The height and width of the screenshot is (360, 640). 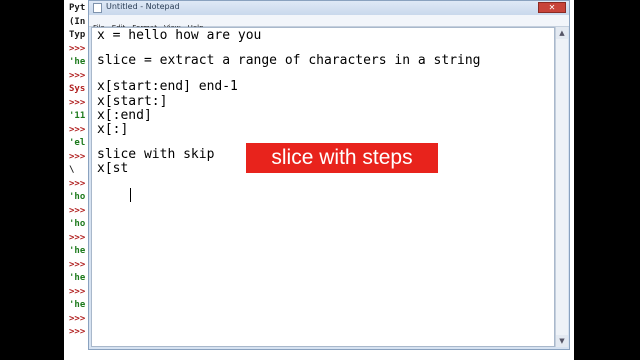 I want to click on notepad-titlebar: Untitled - Notepad ✕, so click(x=329, y=8).